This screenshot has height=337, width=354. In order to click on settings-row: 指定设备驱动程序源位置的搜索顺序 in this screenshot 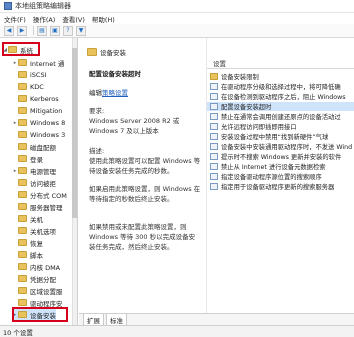, I will do `click(280, 176)`.